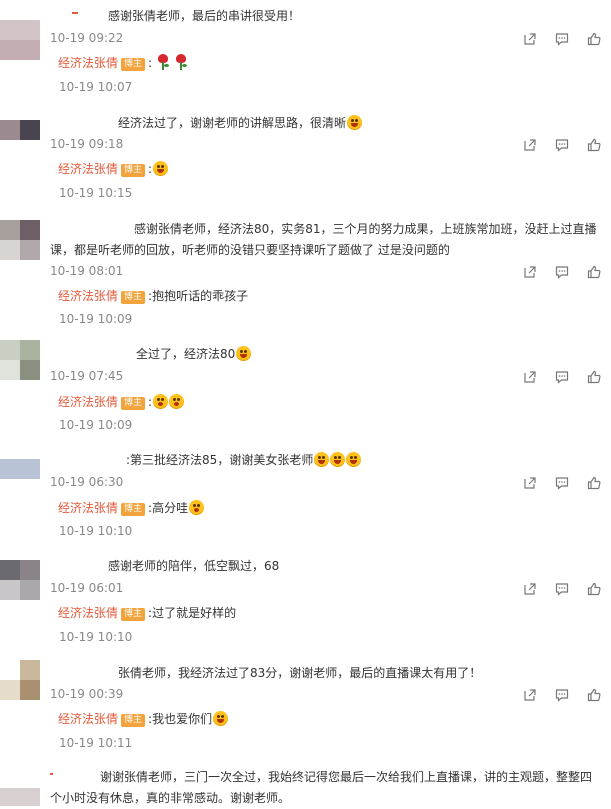  What do you see at coordinates (96, 87) in the screenshot?
I see `reply-time: 10-19 10:07` at bounding box center [96, 87].